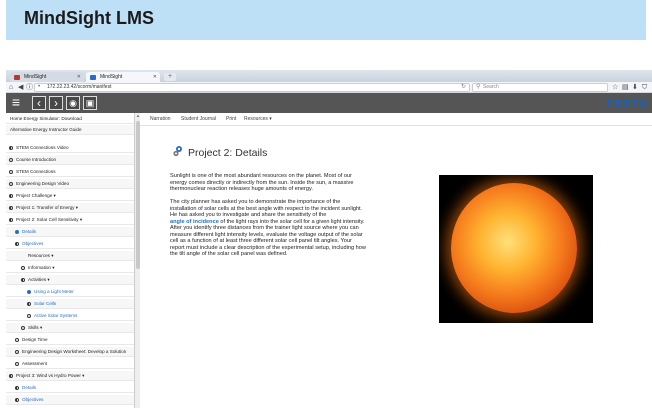  Describe the element at coordinates (70, 340) in the screenshot. I see `sidebar-item-design-time: Design Time` at that location.